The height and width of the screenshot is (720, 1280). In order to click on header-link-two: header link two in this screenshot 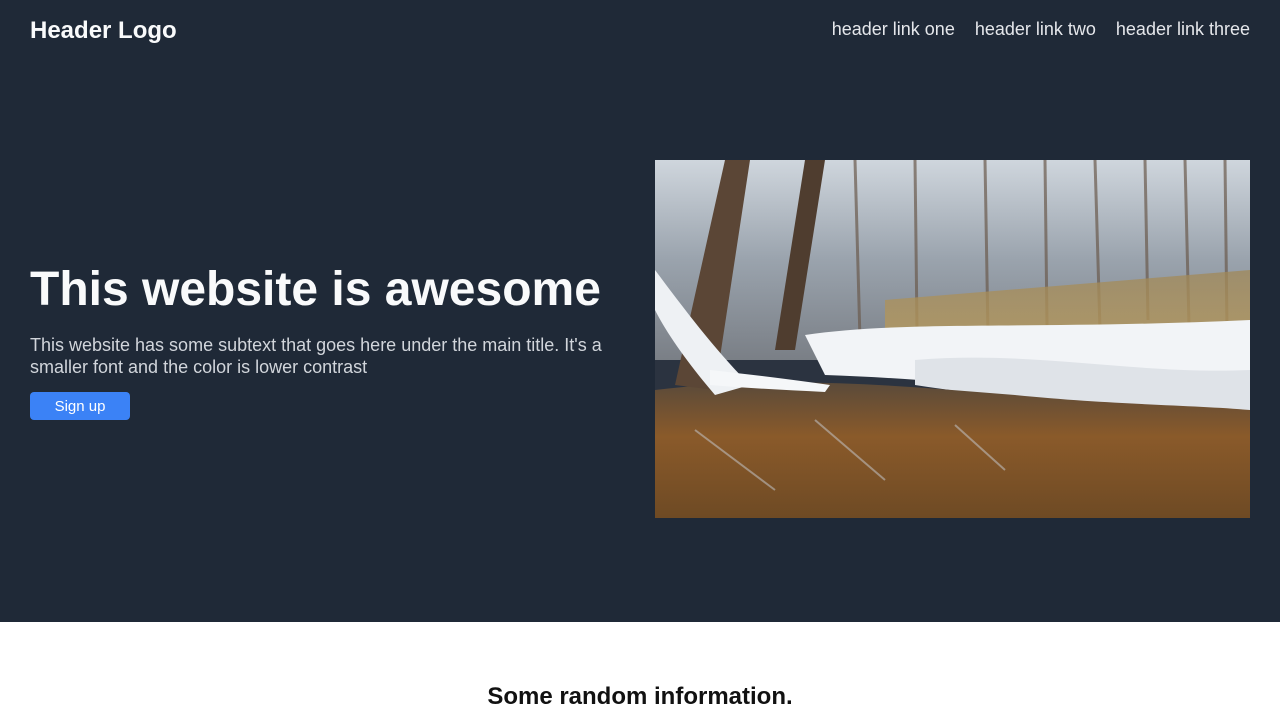, I will do `click(1035, 29)`.